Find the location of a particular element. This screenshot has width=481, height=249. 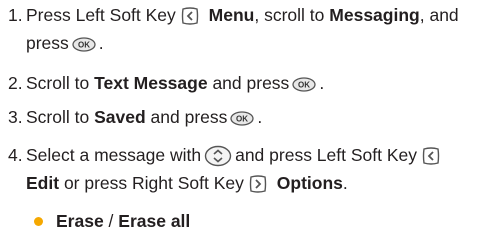

step-text: and press Left Soft Key is located at coordinates (326, 155).